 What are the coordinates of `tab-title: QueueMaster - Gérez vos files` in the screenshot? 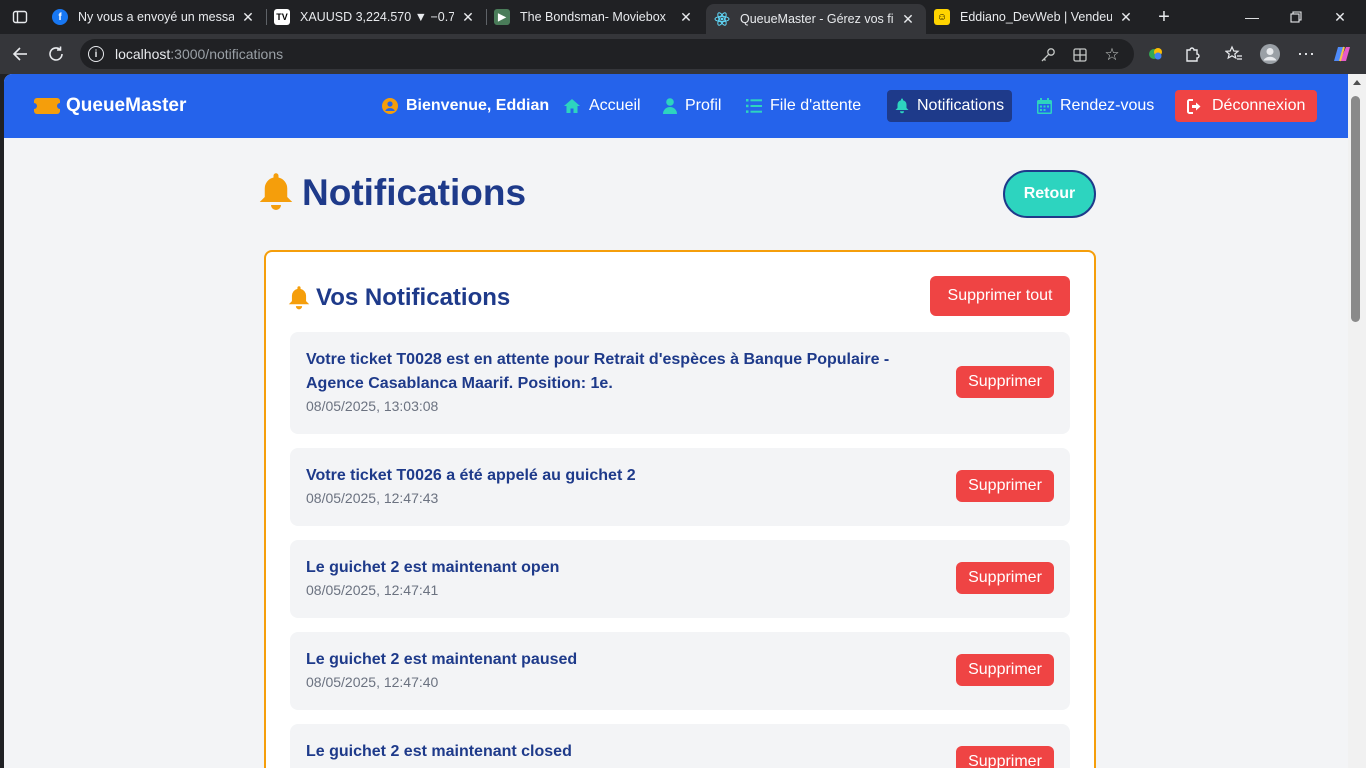 It's located at (817, 19).